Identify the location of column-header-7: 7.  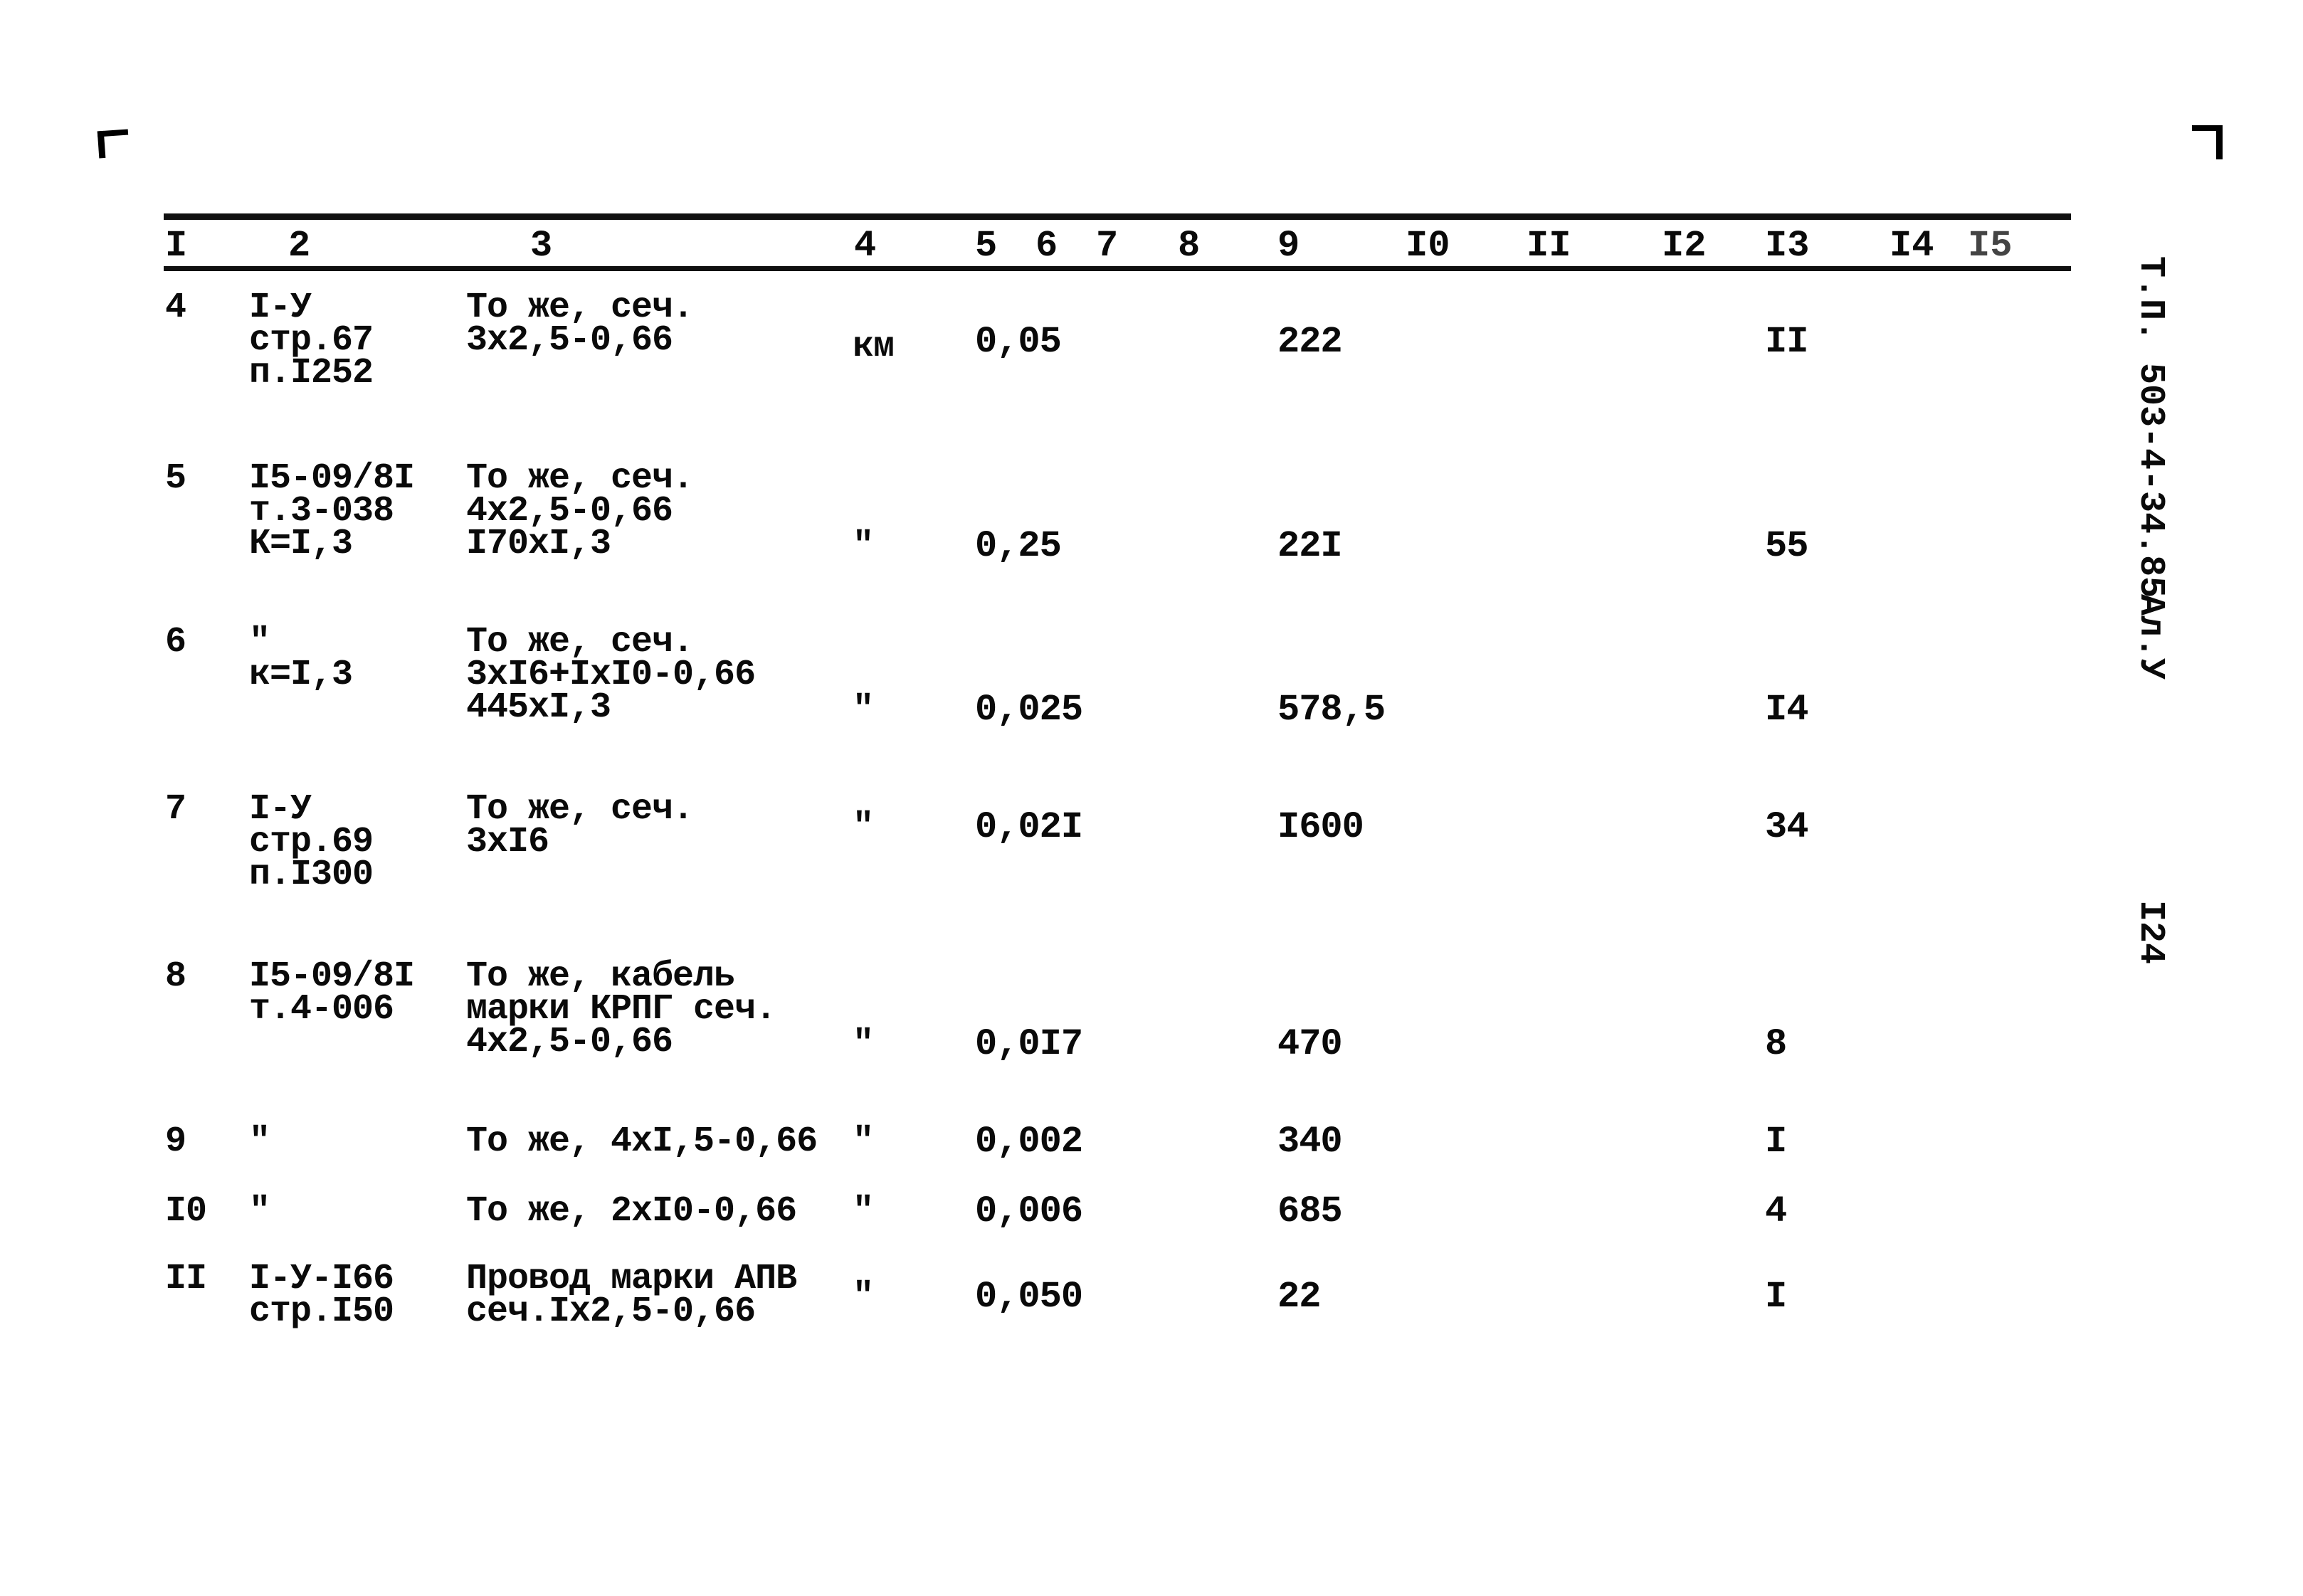
(1107, 246).